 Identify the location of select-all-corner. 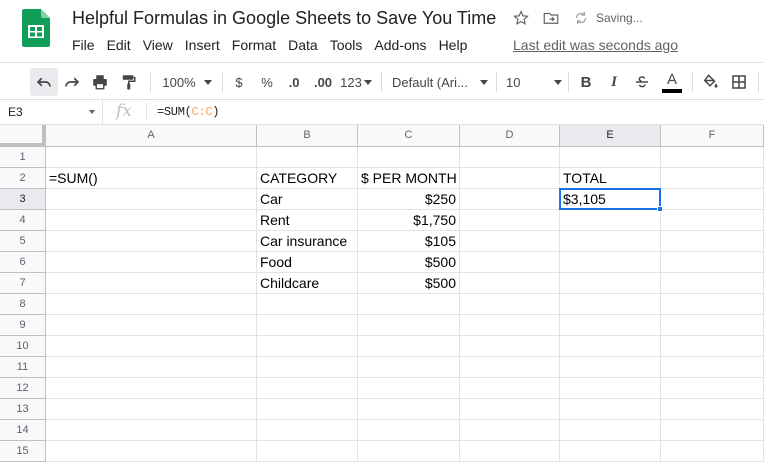
(23, 136).